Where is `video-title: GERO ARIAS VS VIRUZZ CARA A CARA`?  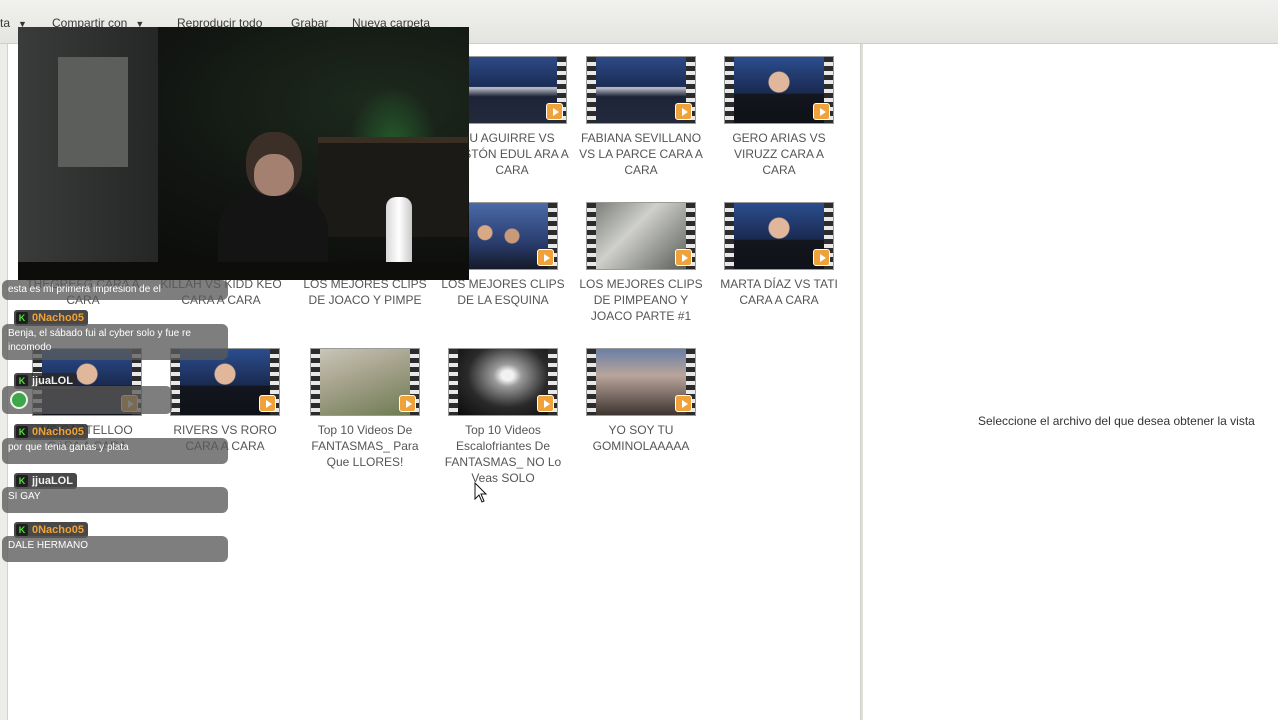 video-title: GERO ARIAS VS VIRUZZ CARA A CARA is located at coordinates (779, 154).